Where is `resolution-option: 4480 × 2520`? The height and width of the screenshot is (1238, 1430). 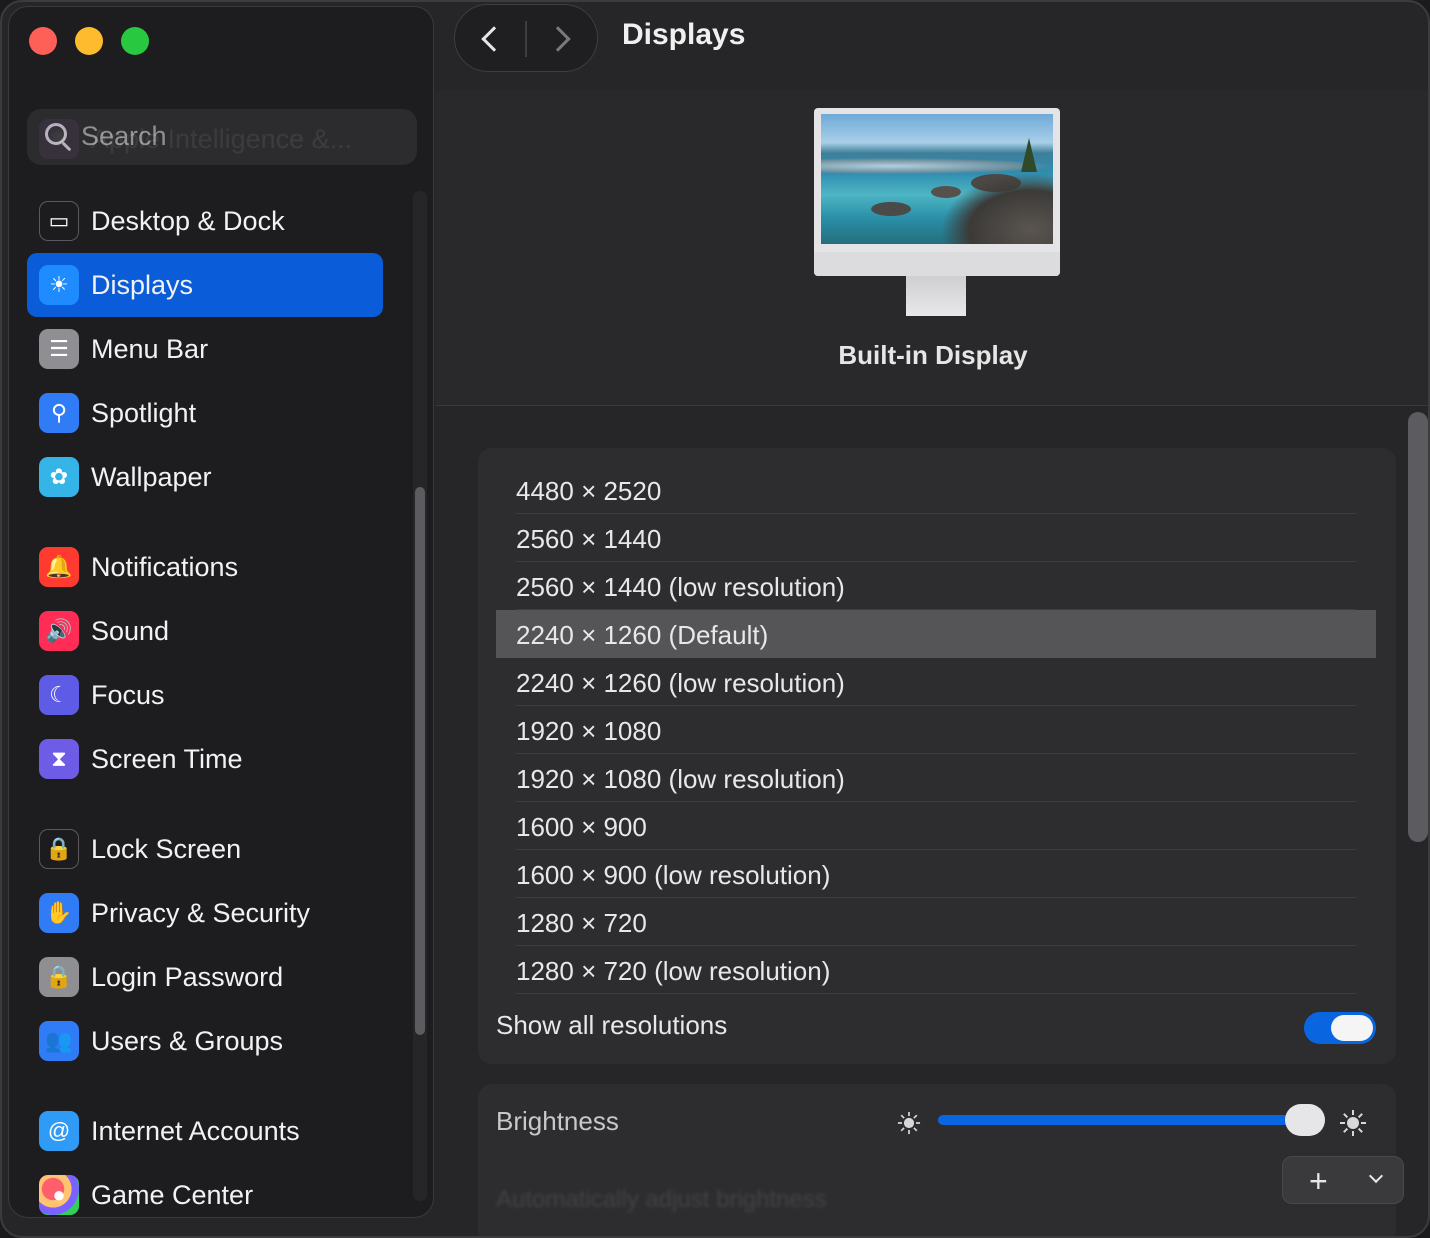
resolution-option: 4480 × 2520 is located at coordinates (936, 490).